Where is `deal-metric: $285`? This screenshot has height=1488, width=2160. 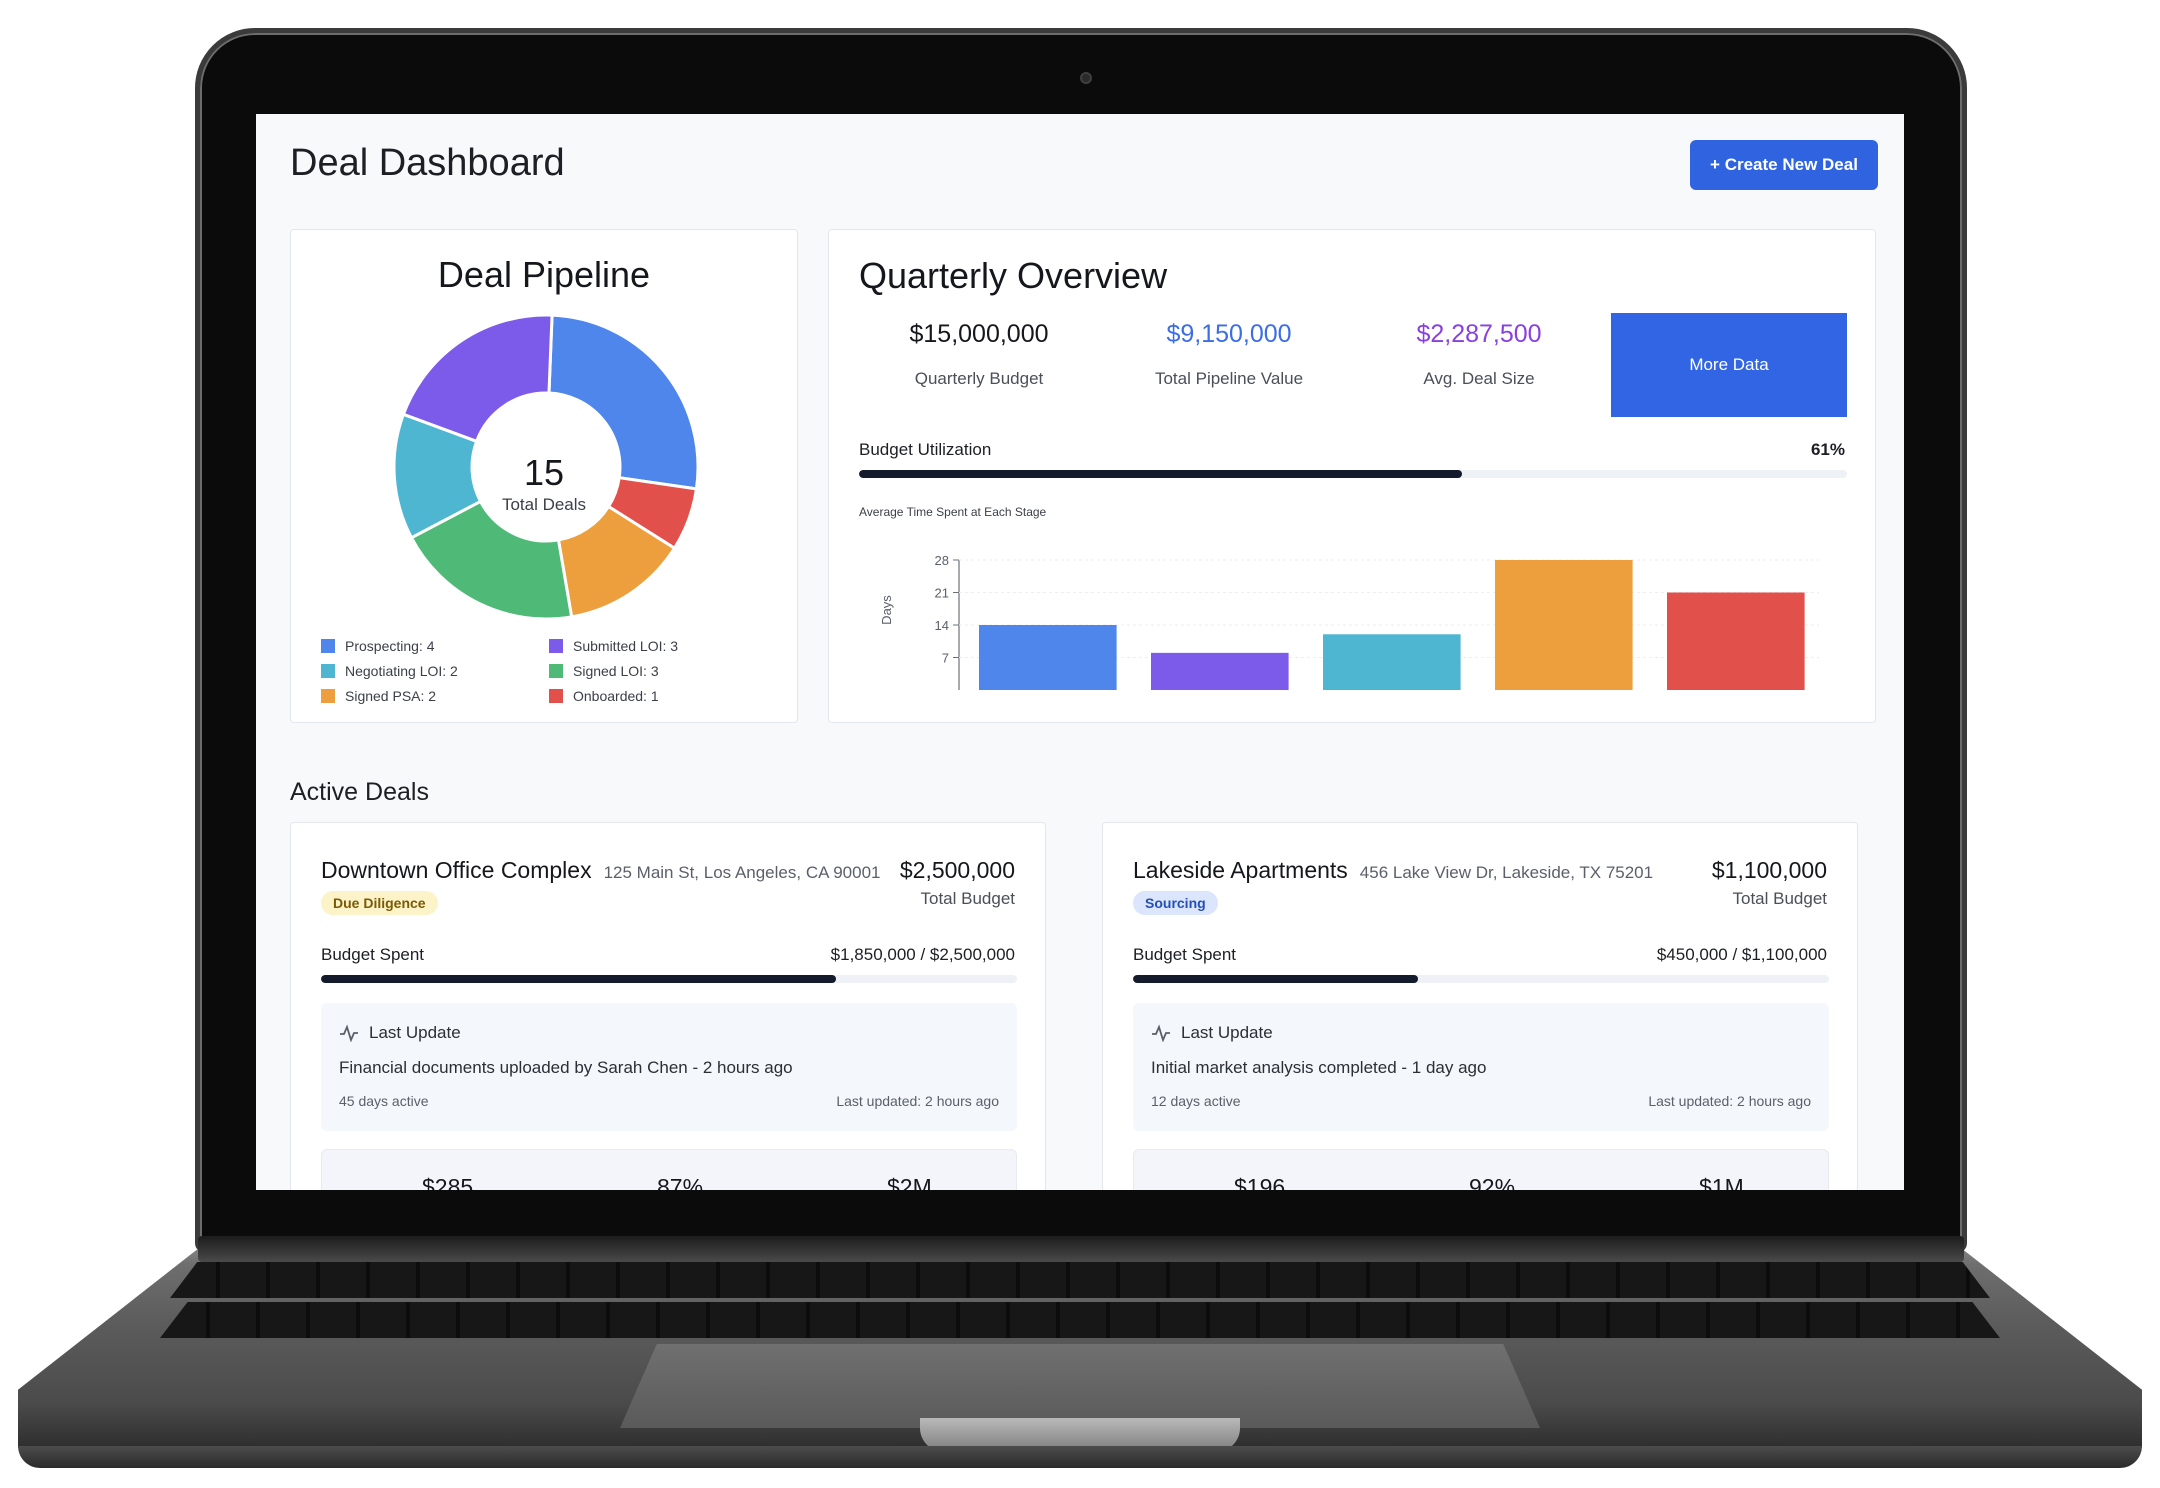 deal-metric: $285 is located at coordinates (448, 1182).